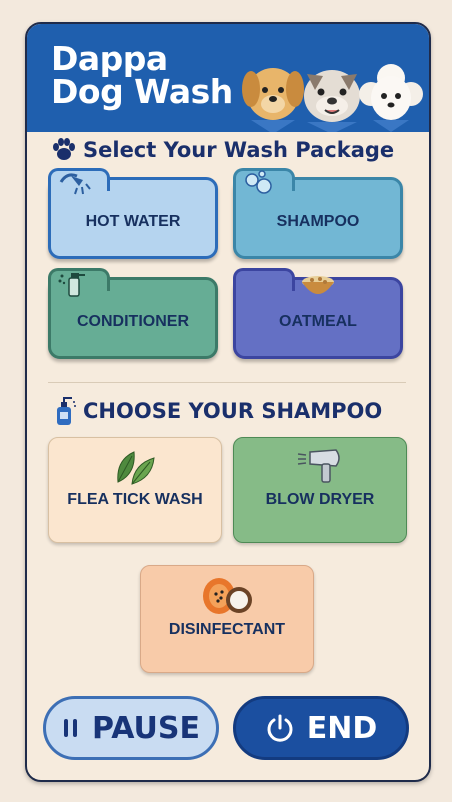  I want to click on bubbles-icon, so click(259, 186).